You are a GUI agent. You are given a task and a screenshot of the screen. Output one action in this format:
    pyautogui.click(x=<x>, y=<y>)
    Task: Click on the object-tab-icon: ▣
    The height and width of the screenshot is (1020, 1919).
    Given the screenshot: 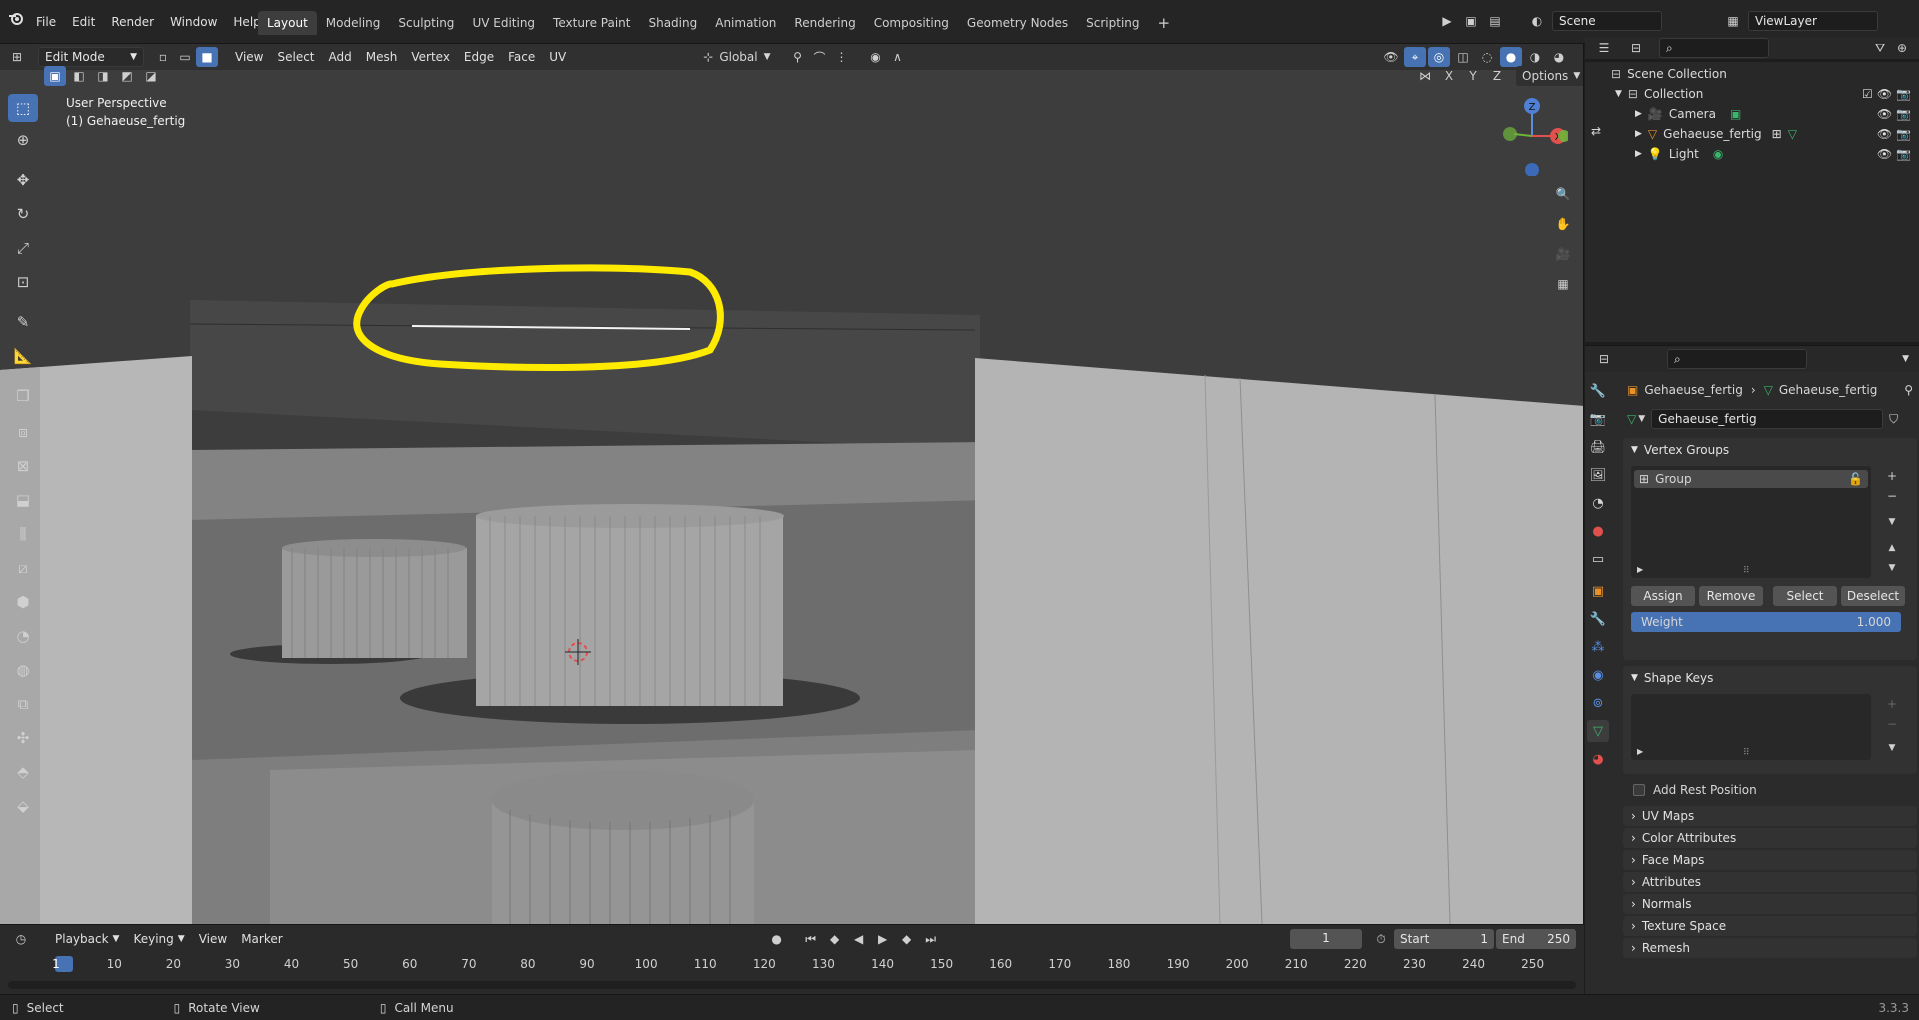 What is the action you would take?
    pyautogui.click(x=1598, y=591)
    